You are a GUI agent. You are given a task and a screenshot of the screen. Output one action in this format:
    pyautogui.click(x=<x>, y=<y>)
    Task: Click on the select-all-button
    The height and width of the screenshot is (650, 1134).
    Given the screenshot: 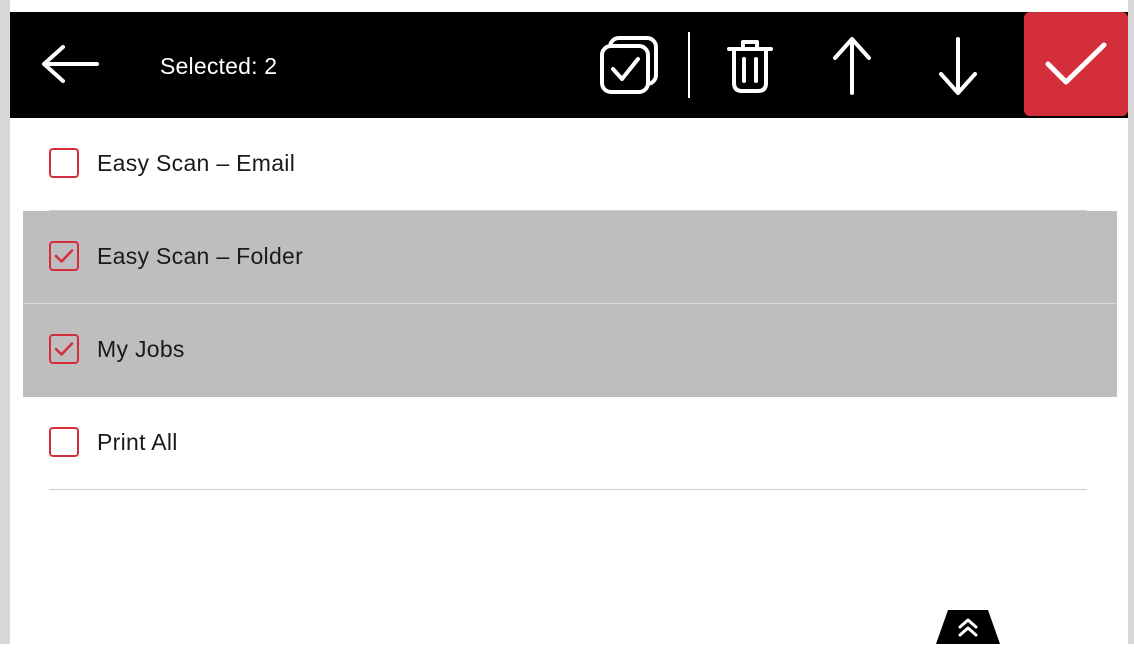 What is the action you would take?
    pyautogui.click(x=630, y=66)
    